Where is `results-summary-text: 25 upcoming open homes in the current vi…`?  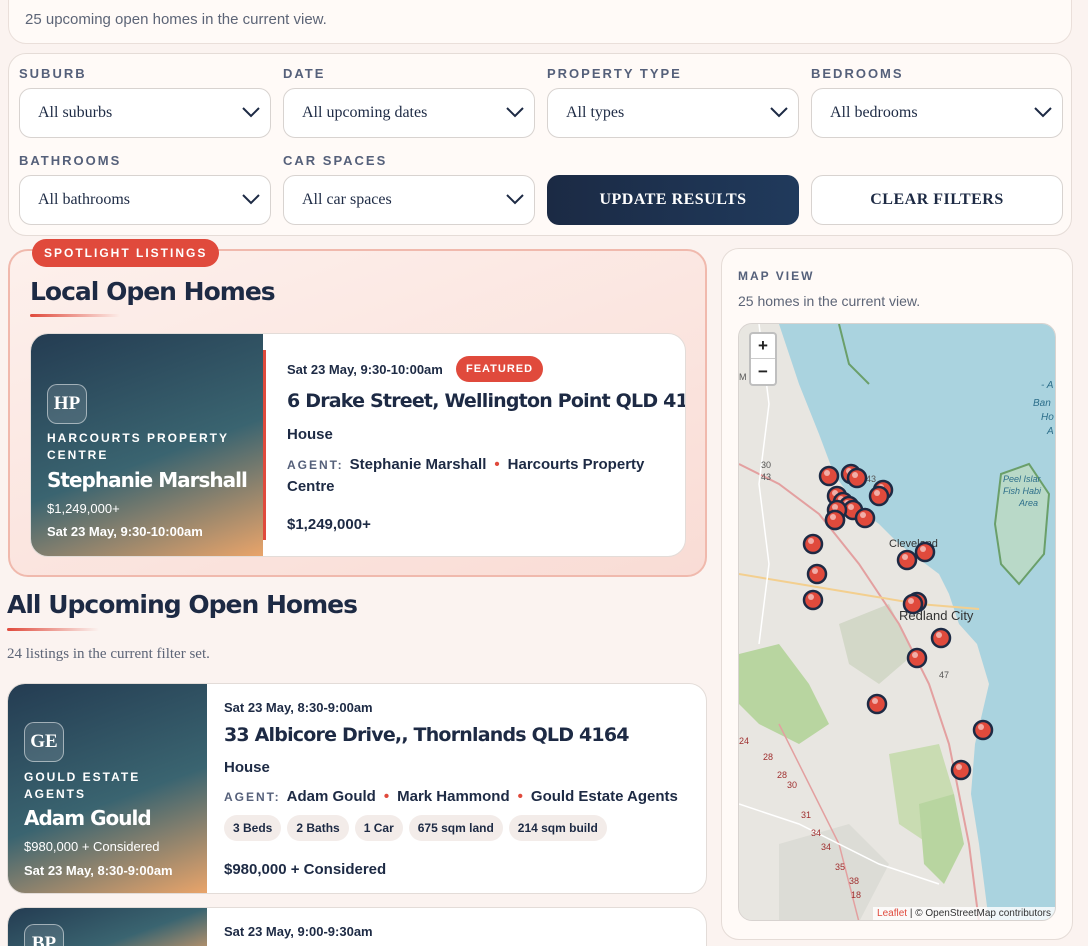 results-summary-text: 25 upcoming open homes in the current vi… is located at coordinates (176, 19).